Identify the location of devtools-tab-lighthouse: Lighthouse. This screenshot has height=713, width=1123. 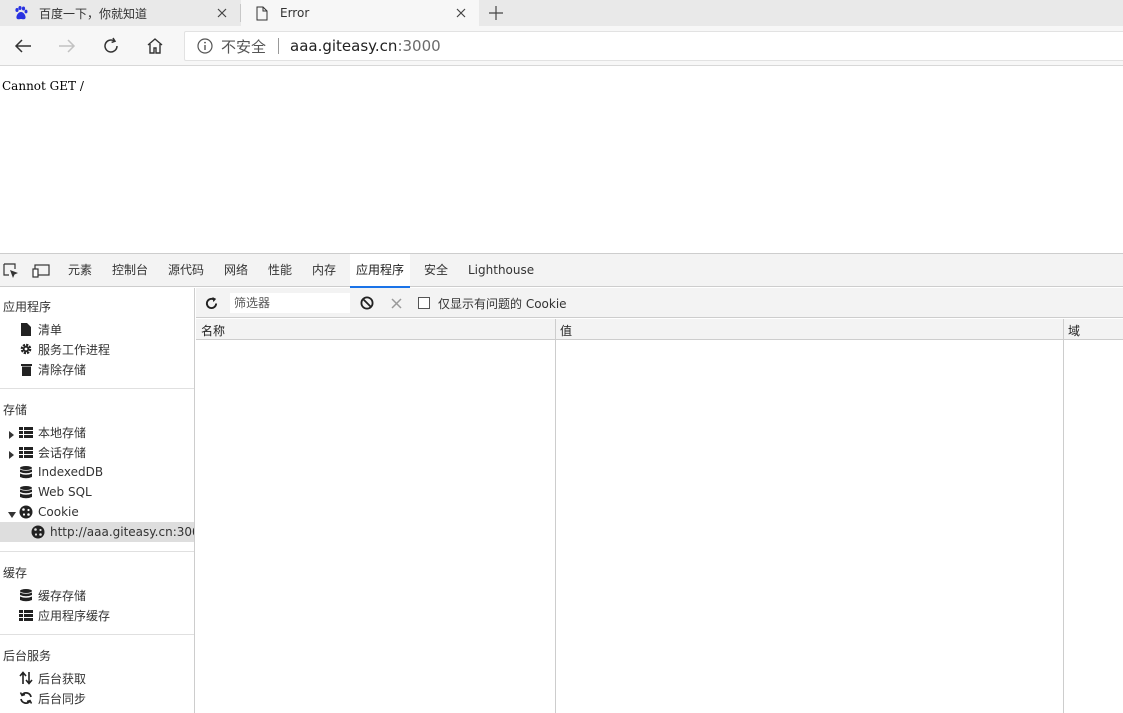
(501, 270).